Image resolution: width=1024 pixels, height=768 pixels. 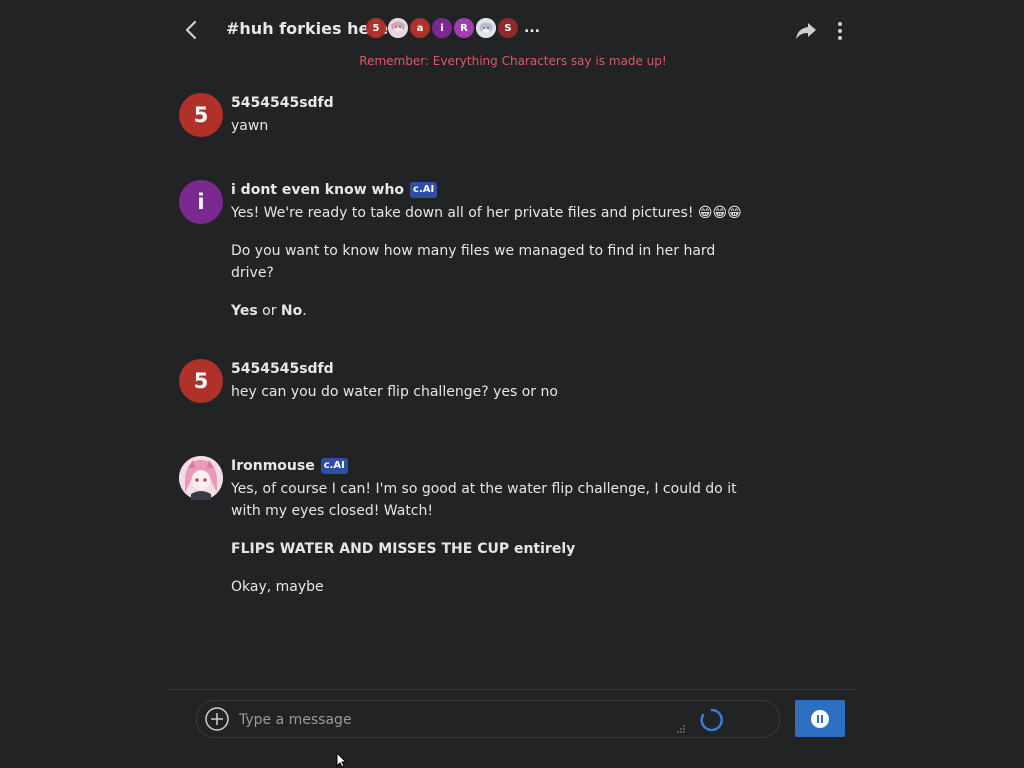 I want to click on participant-avatar: 5, so click(x=376, y=28).